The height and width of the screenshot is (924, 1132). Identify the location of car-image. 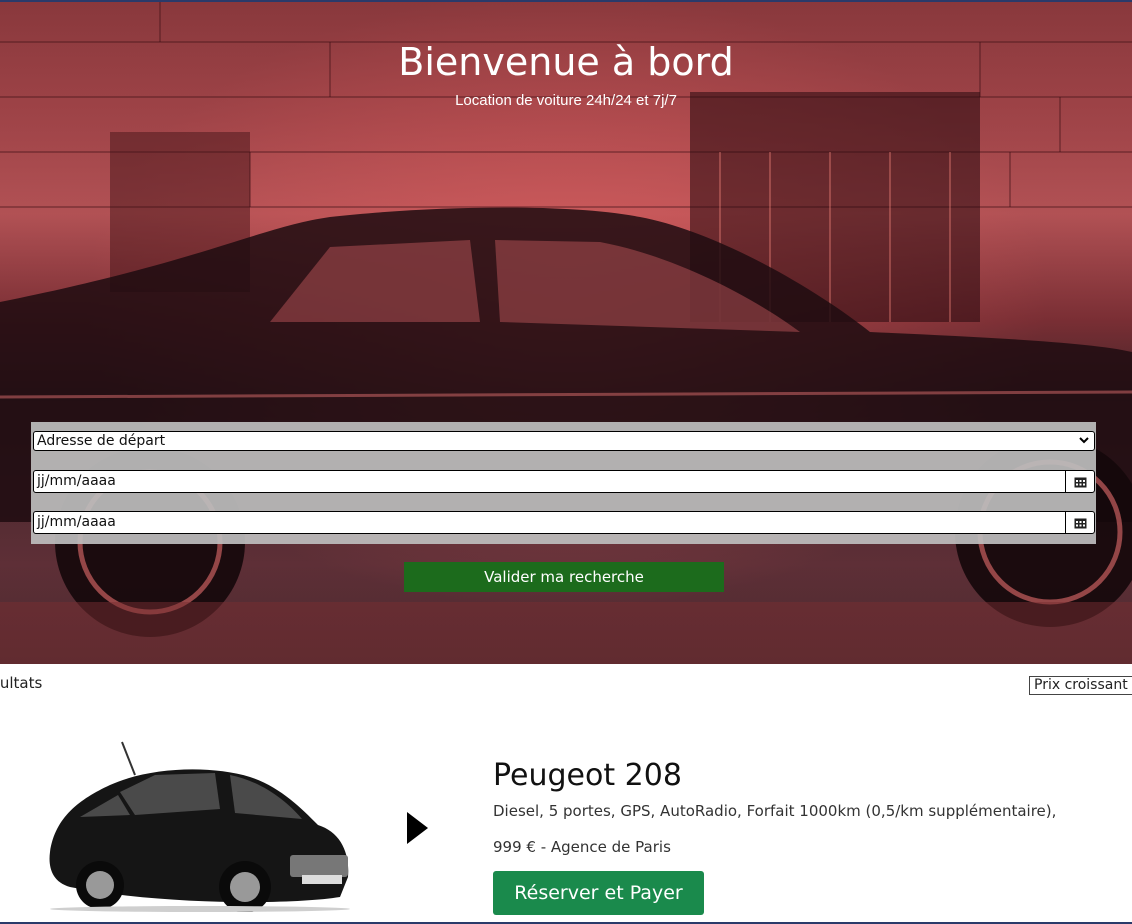
(199, 826).